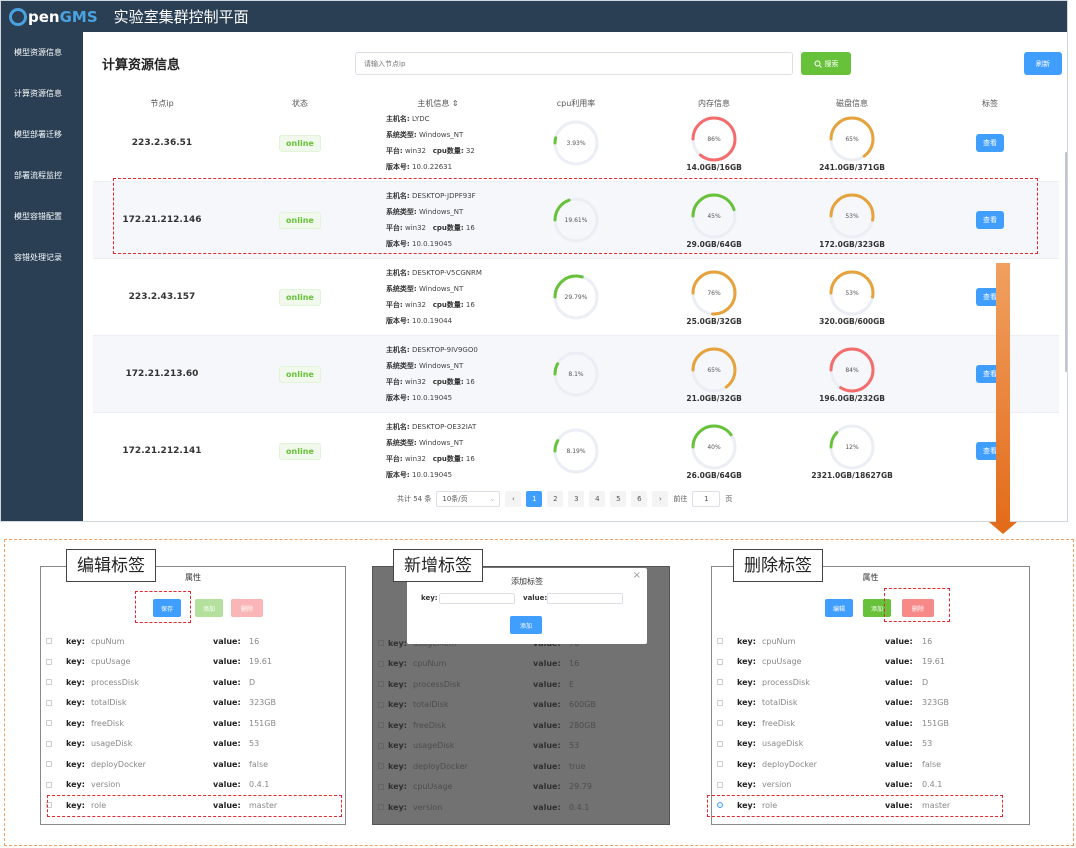  Describe the element at coordinates (262, 723) in the screenshot. I see `value-value: 151GB` at that location.